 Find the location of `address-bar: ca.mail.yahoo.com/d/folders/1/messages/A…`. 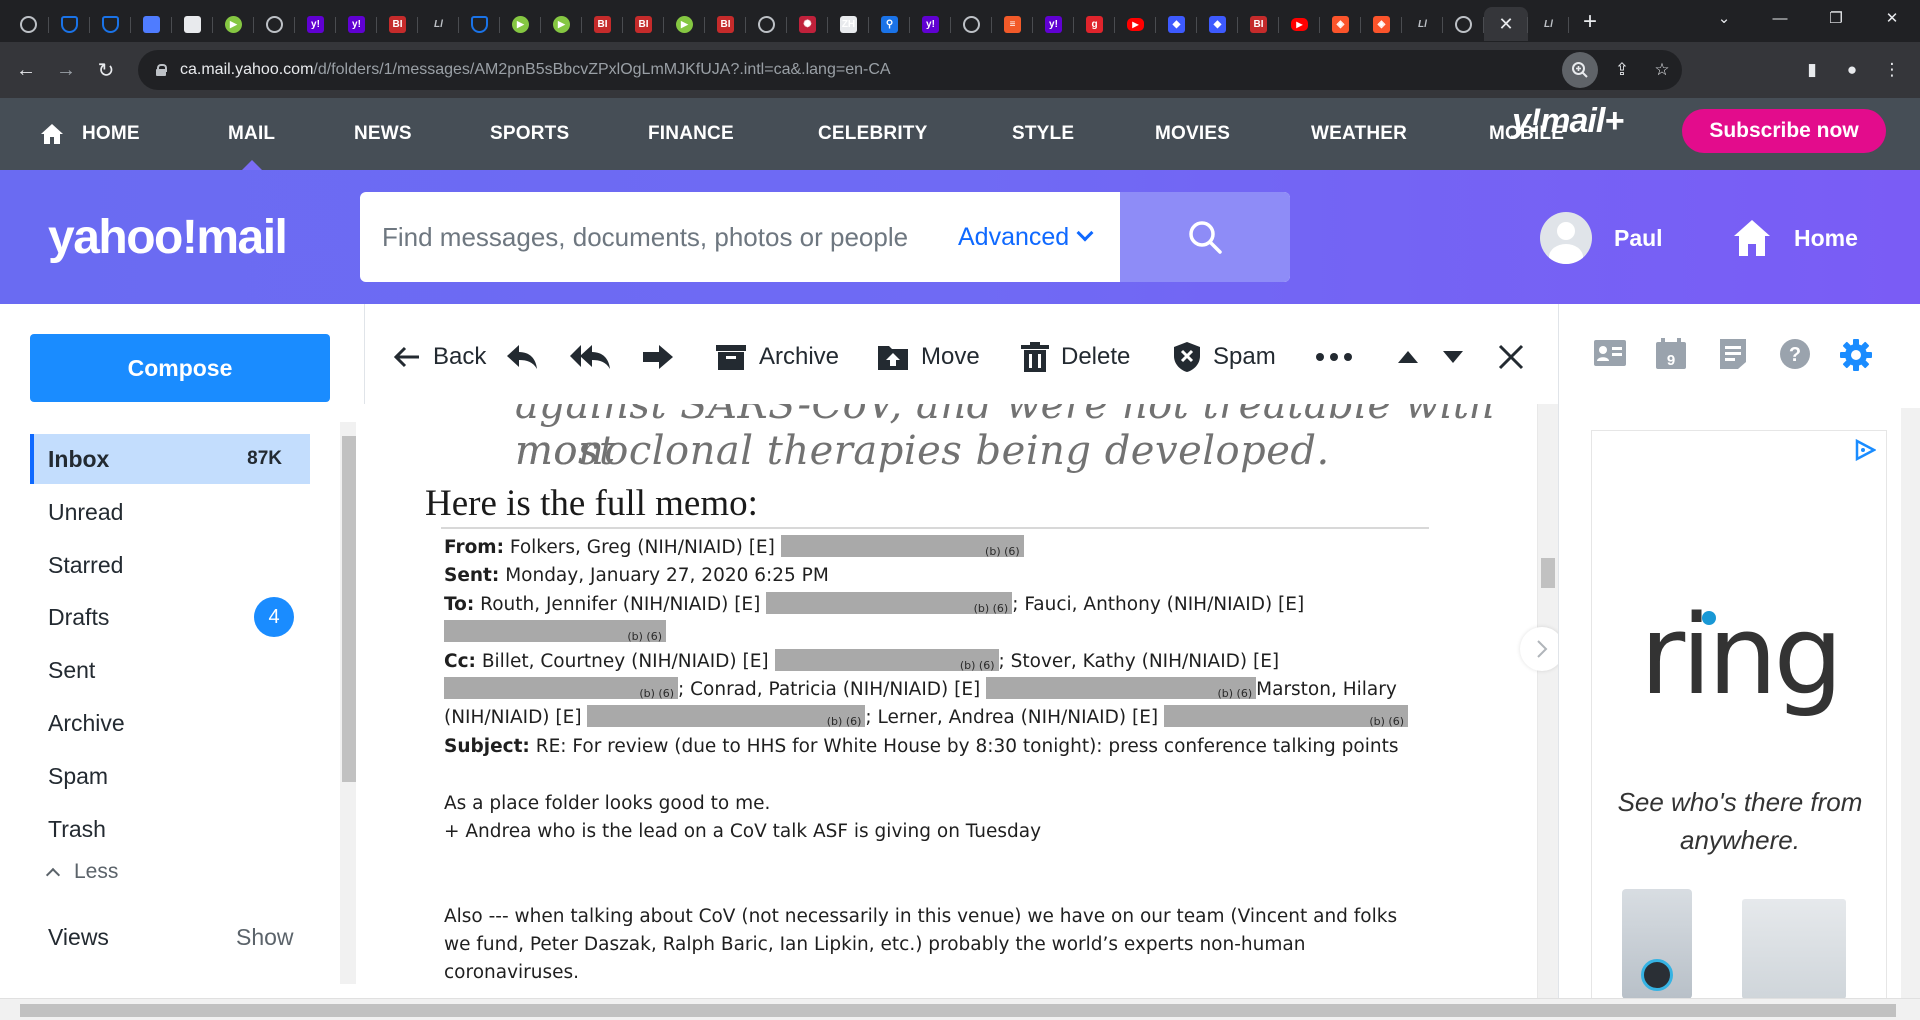

address-bar: ca.mail.yahoo.com/d/folders/1/messages/A… is located at coordinates (910, 70).